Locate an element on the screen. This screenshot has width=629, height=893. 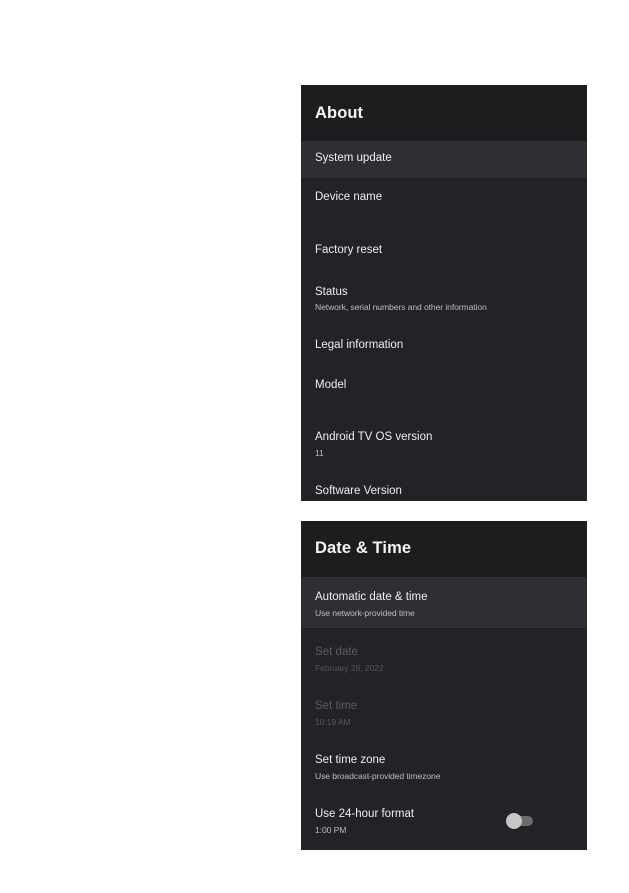
menu-item-set-date: Set date February 28, 2022 is located at coordinates (444, 656).